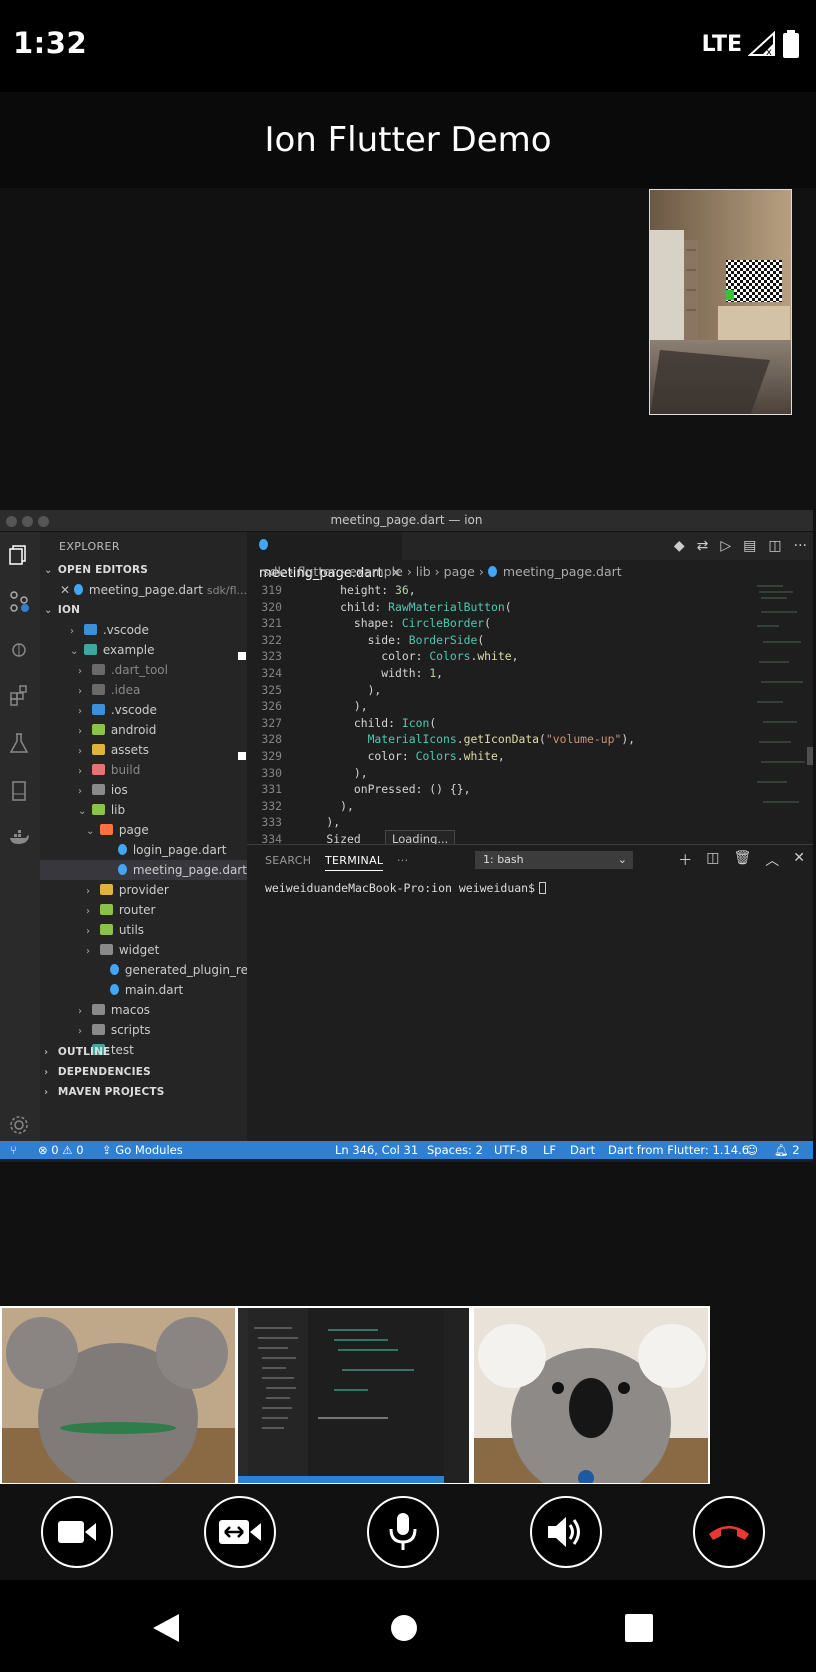 The width and height of the screenshot is (816, 1672). I want to click on go-modules-indicator: ⇪ Go Modules, so click(142, 1150).